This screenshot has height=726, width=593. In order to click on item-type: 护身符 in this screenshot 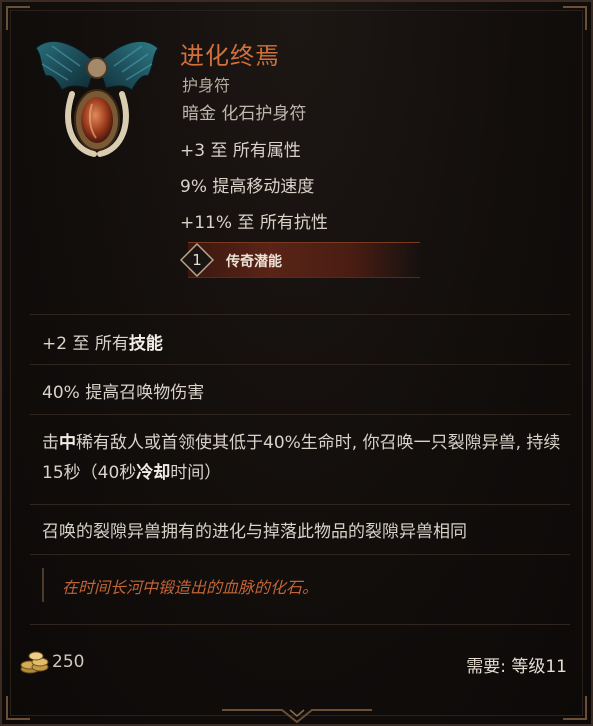, I will do `click(206, 85)`.